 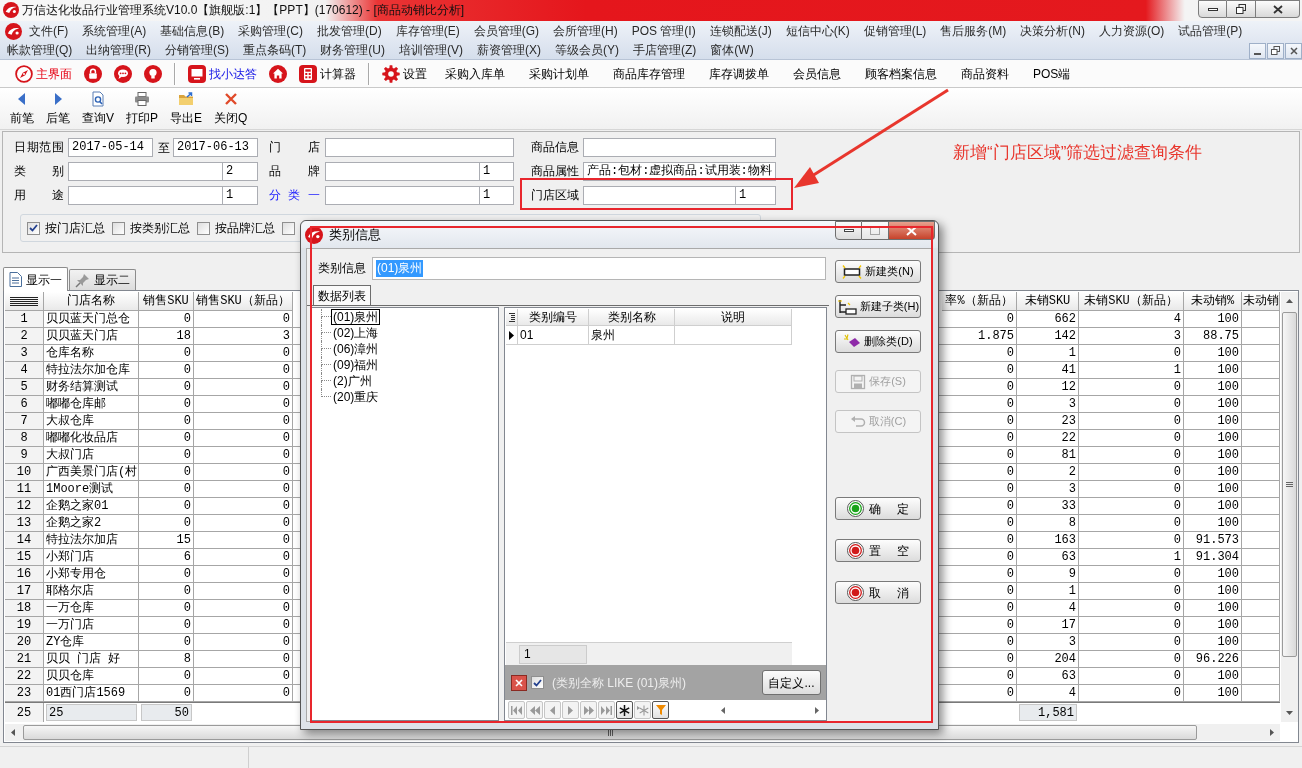 I want to click on column-header: 销售SKU（新品）, so click(x=243, y=301).